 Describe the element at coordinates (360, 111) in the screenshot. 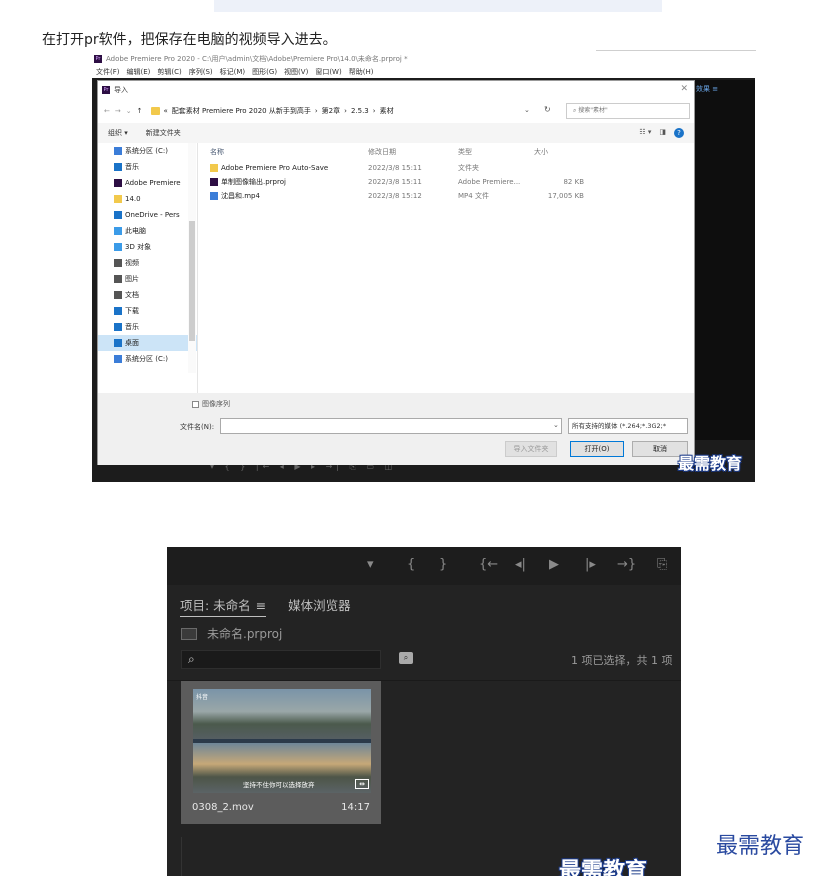

I see `breadcrumb-segment: 2.5.3` at that location.